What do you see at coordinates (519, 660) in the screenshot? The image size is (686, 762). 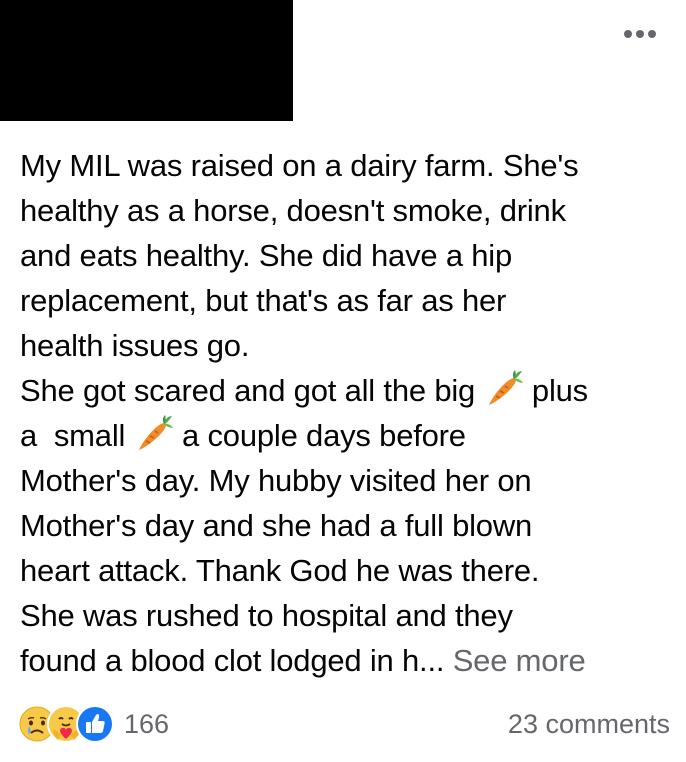 I see `see-more-link: See more` at bounding box center [519, 660].